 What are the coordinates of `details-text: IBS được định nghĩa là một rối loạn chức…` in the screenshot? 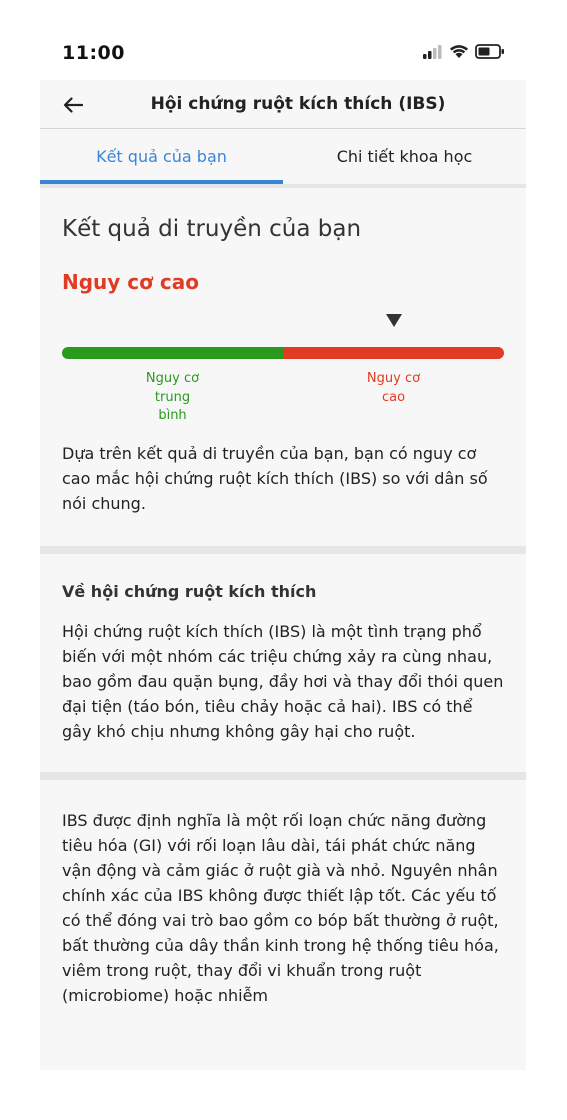 It's located at (280, 908).